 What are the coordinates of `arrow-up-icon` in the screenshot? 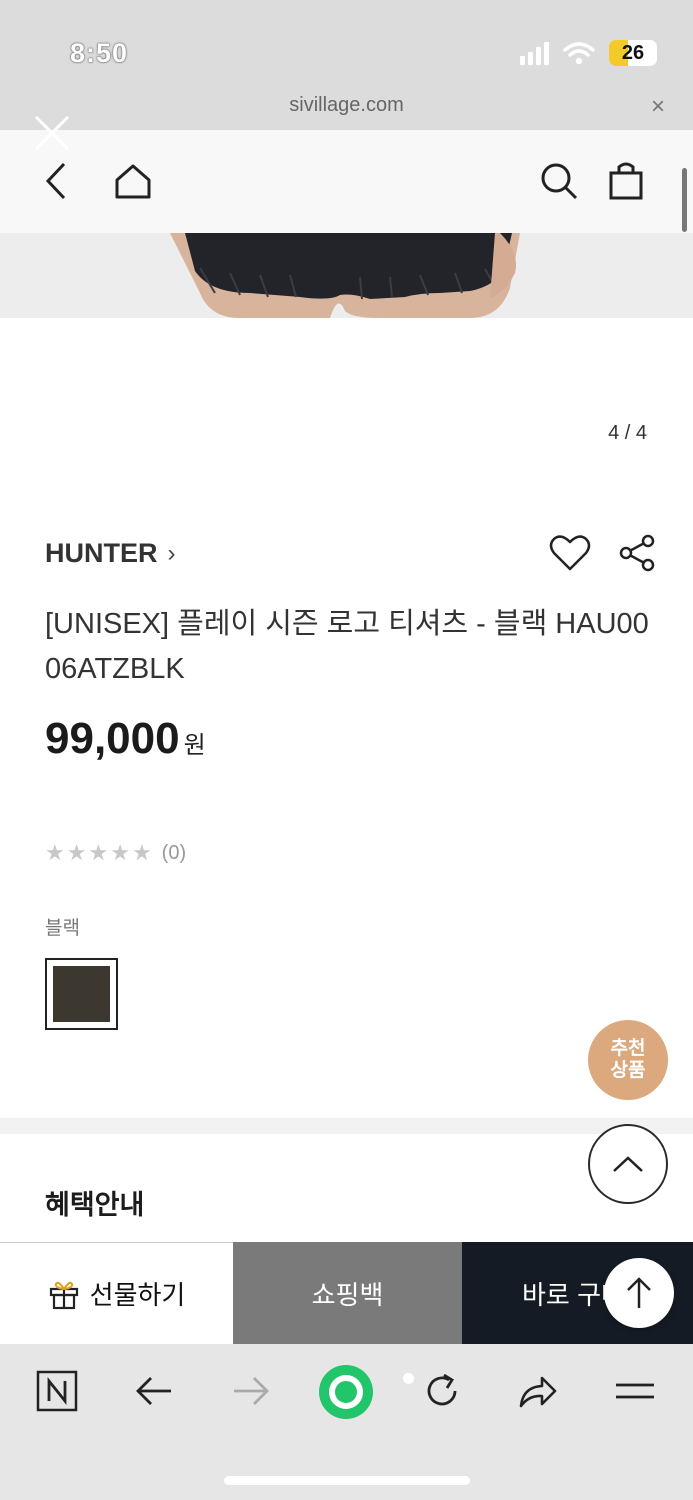 It's located at (639, 1292).